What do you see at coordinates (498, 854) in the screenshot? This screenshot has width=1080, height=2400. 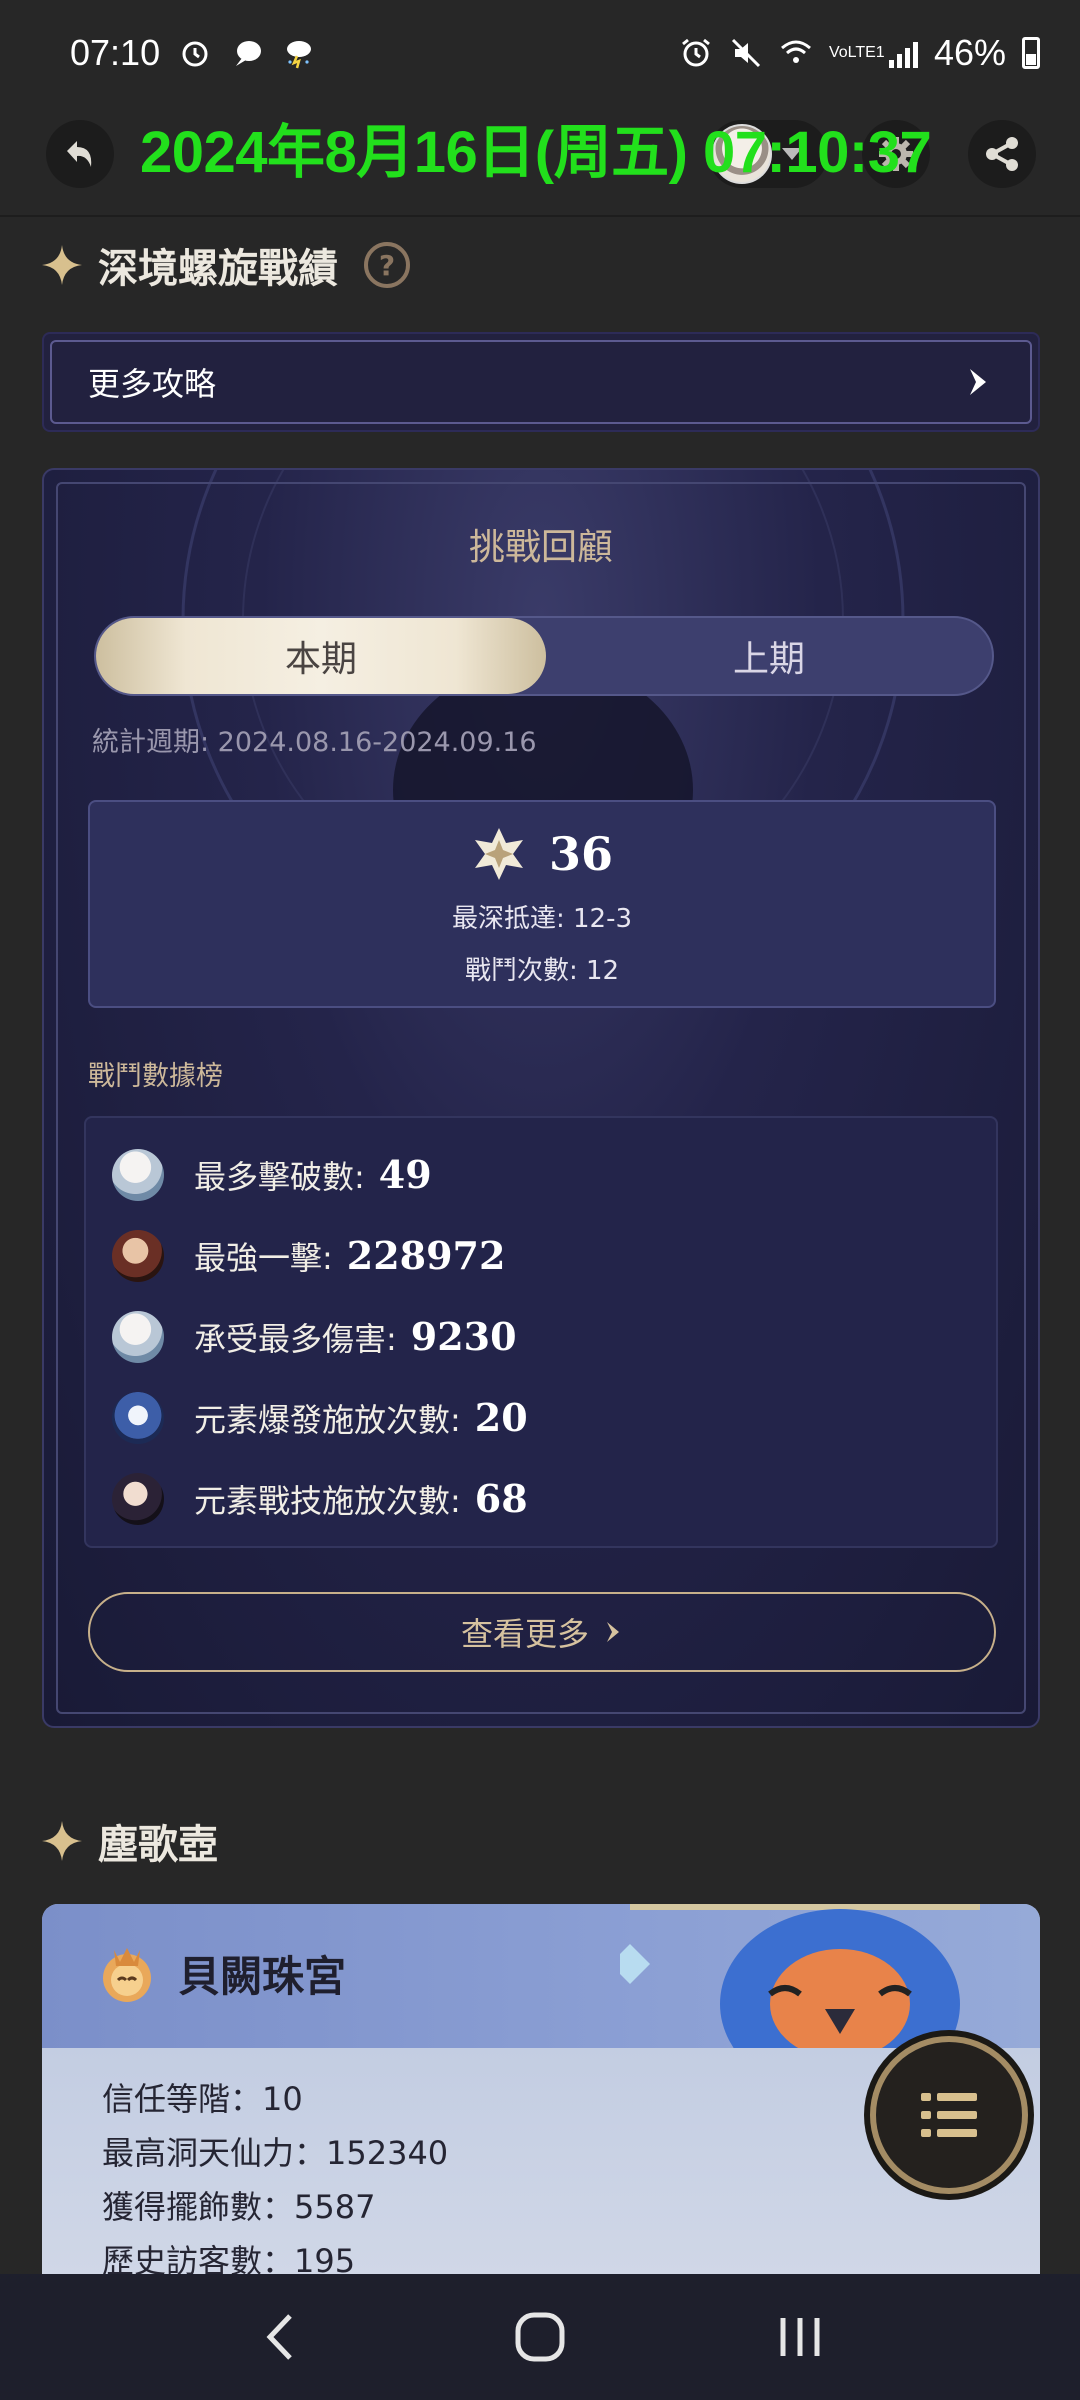 I see `abyss-star-icon` at bounding box center [498, 854].